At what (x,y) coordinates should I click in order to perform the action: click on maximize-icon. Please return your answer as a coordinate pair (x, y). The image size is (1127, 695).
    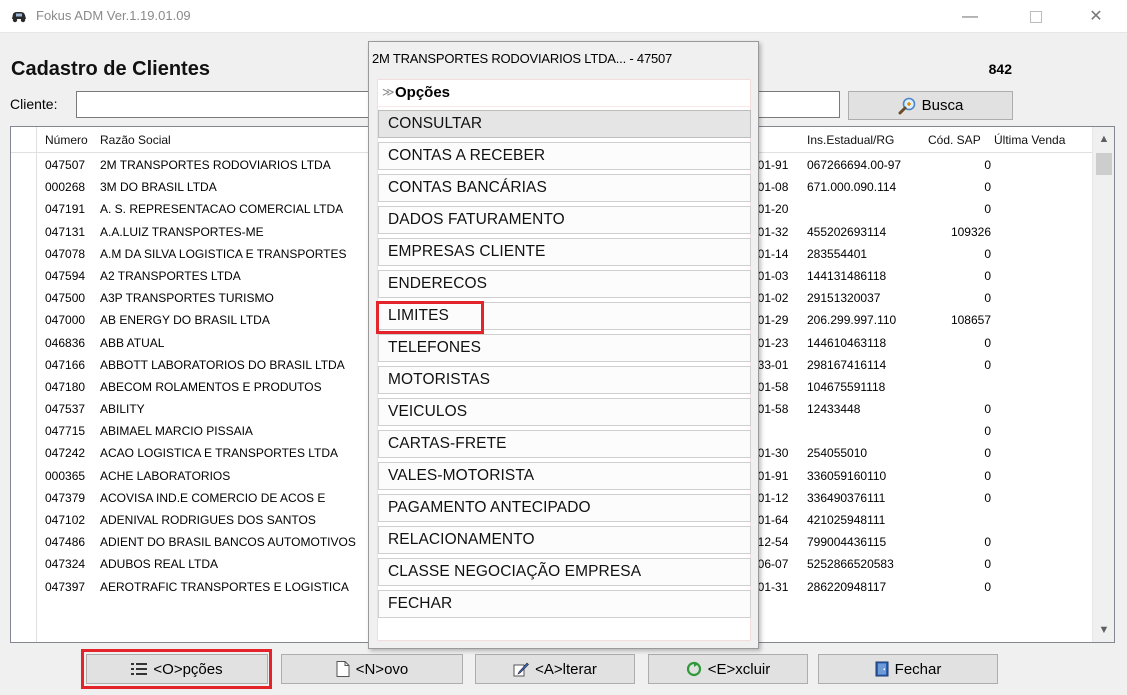
    Looking at the image, I should click on (1036, 17).